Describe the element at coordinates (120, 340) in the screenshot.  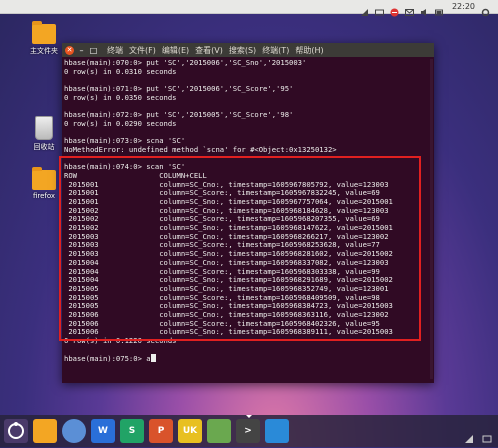
I see `terminal-line: 6 row(s) in 0.1220 seconds` at that location.